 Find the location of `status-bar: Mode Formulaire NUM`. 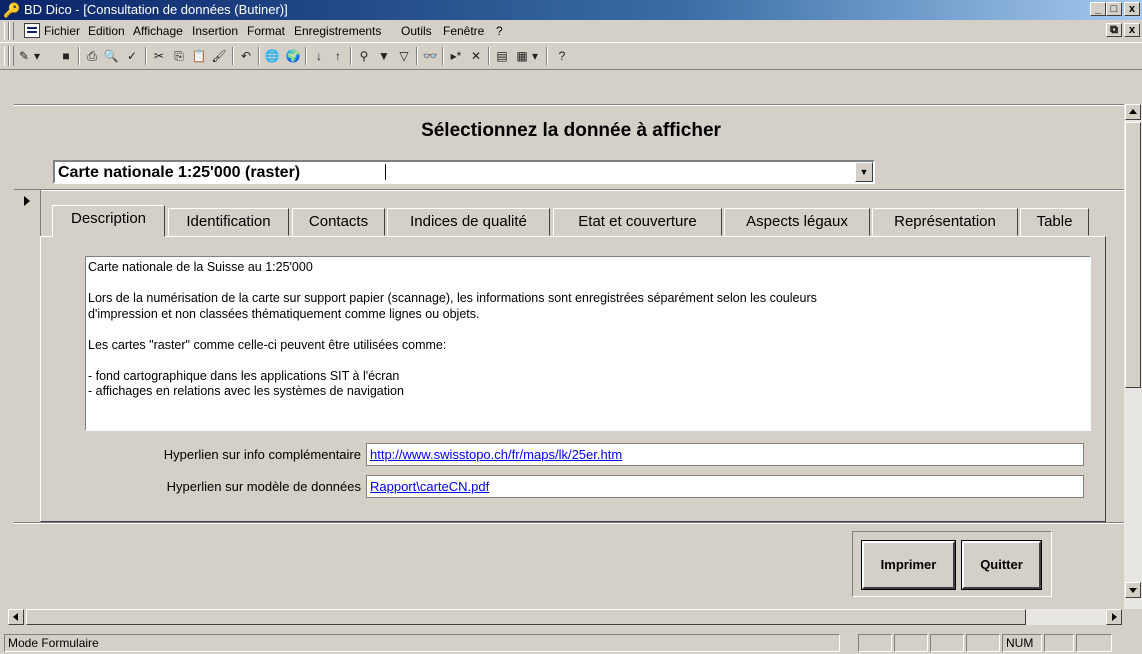

status-bar: Mode Formulaire NUM is located at coordinates (571, 643).